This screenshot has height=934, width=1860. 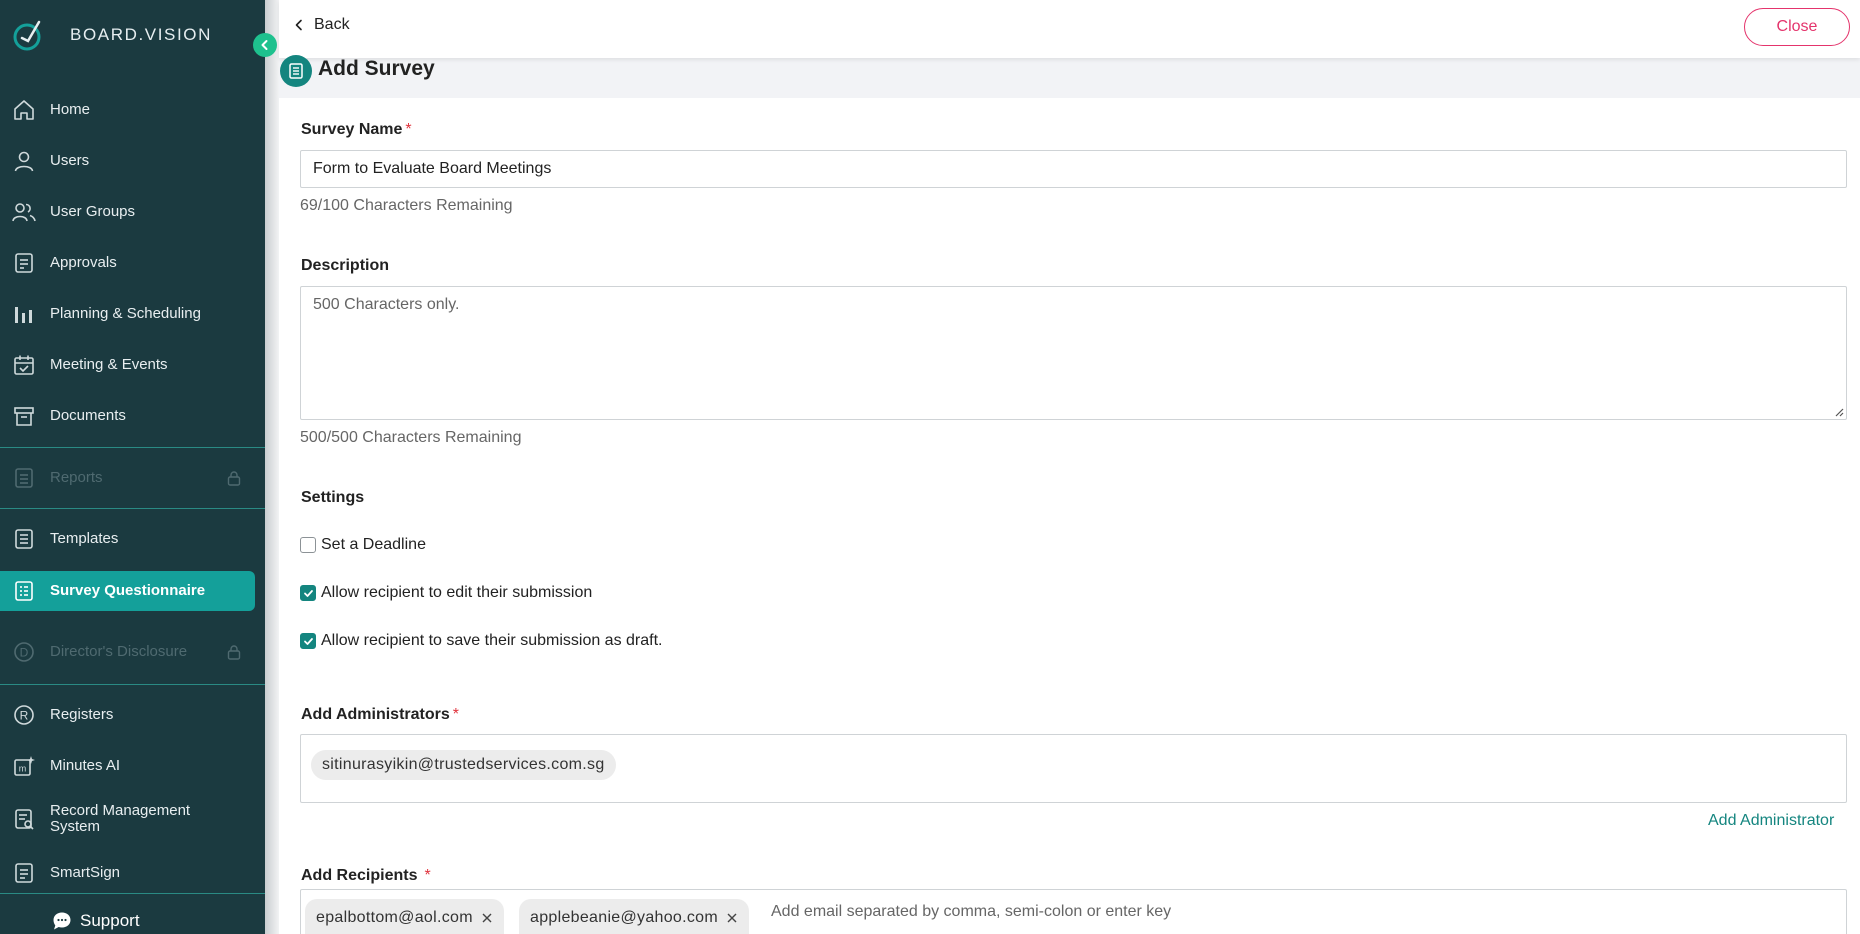 I want to click on approvals-icon, so click(x=24, y=263).